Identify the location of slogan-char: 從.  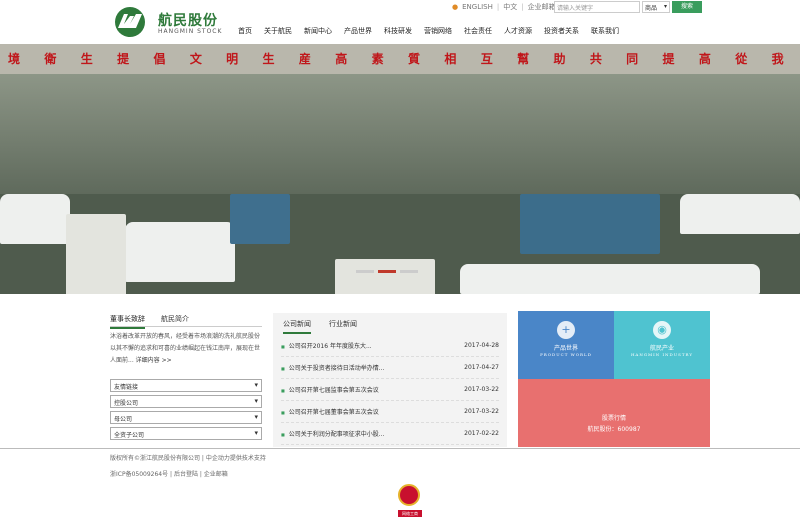
(741, 59).